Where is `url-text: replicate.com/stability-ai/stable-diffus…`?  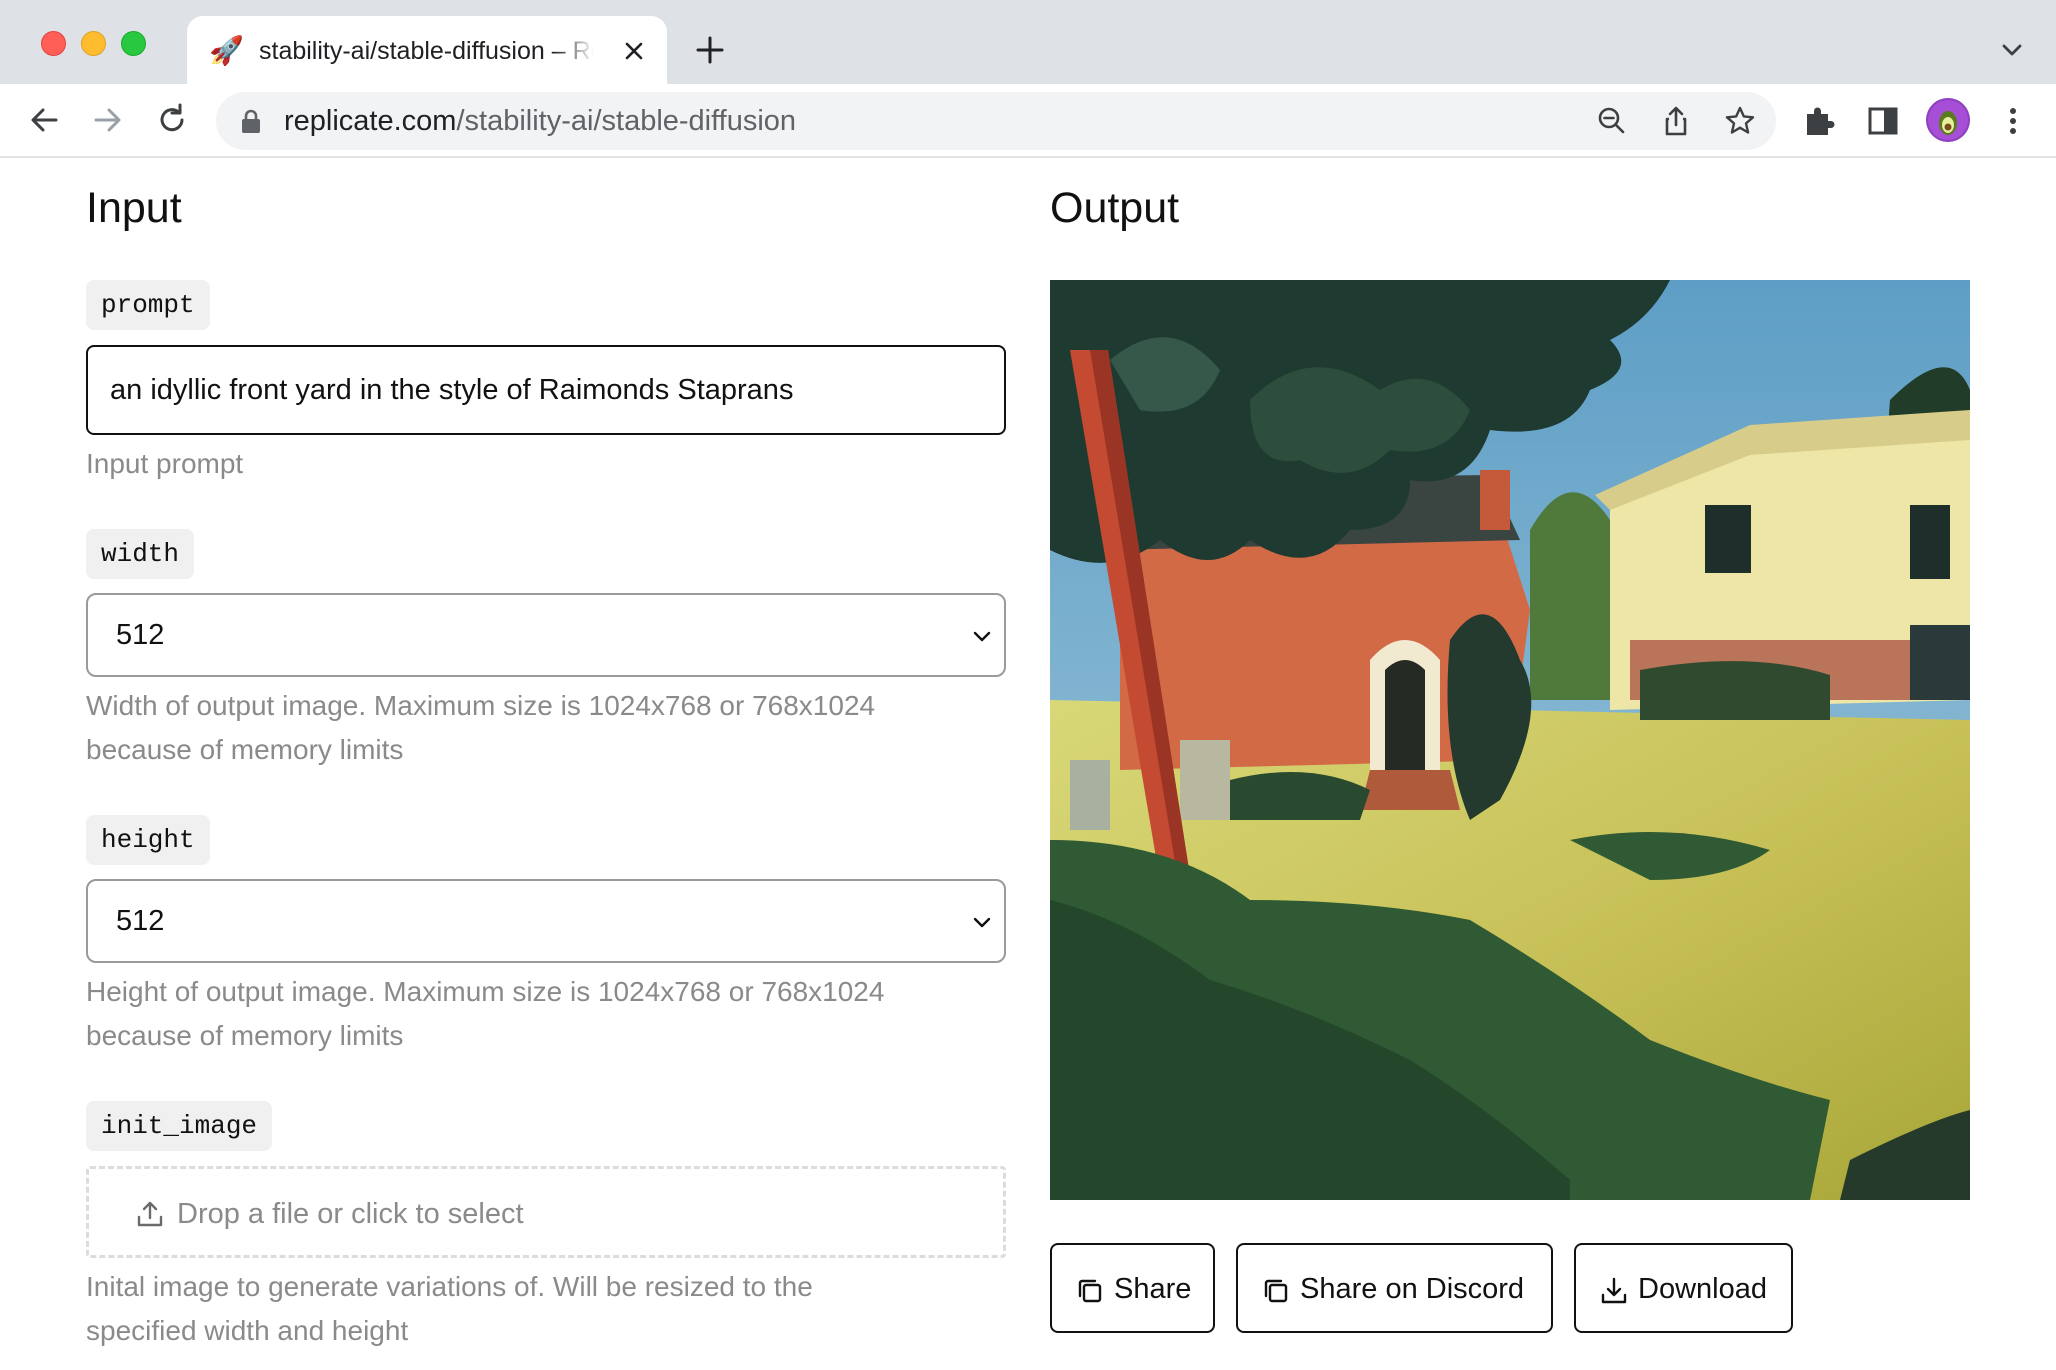 url-text: replicate.com/stability-ai/stable-diffus… is located at coordinates (540, 121).